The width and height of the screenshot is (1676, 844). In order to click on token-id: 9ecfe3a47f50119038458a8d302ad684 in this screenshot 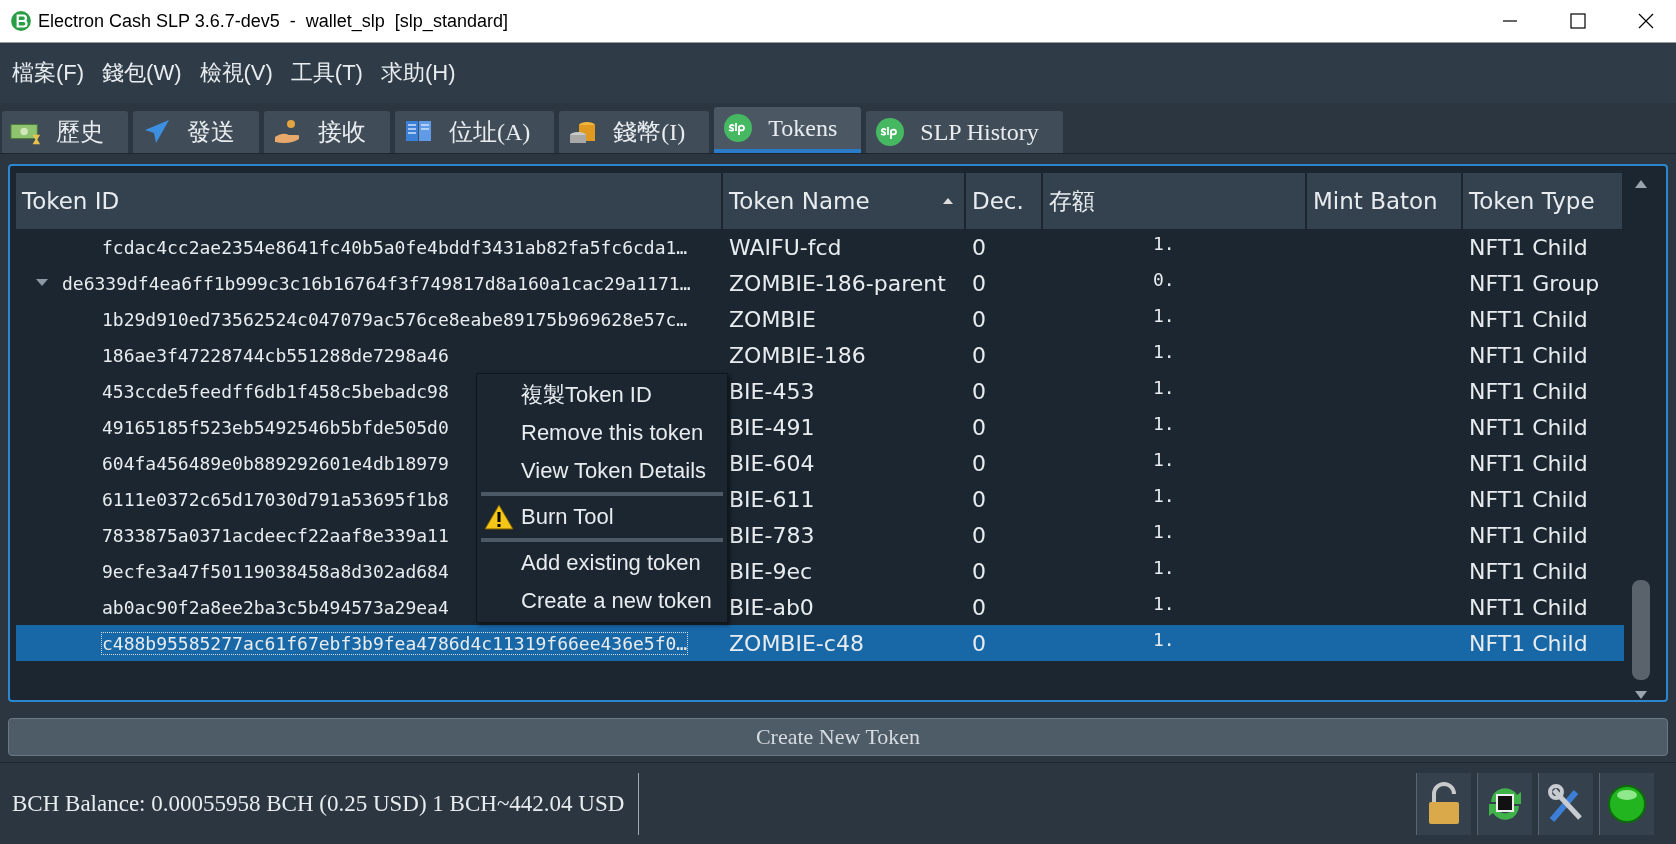, I will do `click(275, 571)`.